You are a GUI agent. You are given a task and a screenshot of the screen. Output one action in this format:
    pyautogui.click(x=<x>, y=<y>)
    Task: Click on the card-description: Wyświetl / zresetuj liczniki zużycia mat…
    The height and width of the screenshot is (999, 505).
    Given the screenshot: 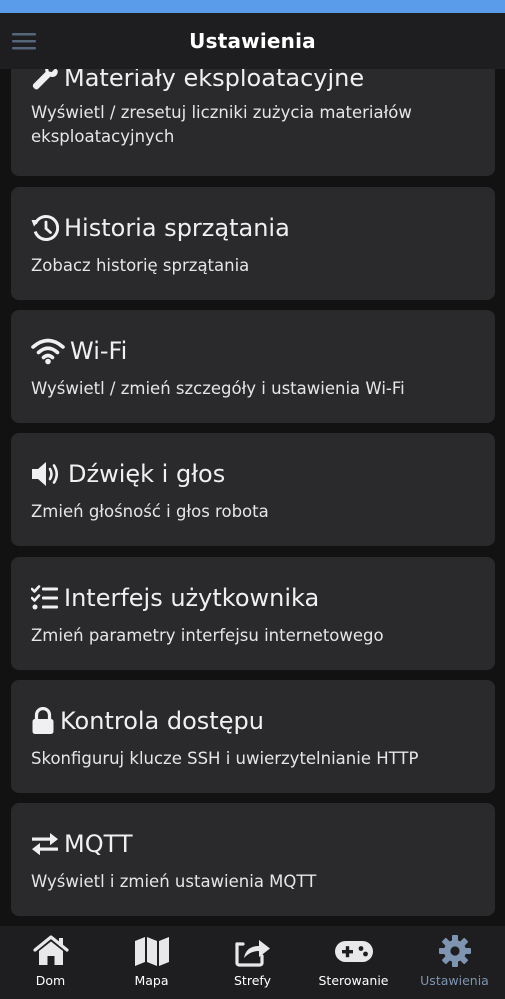 What is the action you would take?
    pyautogui.click(x=221, y=124)
    